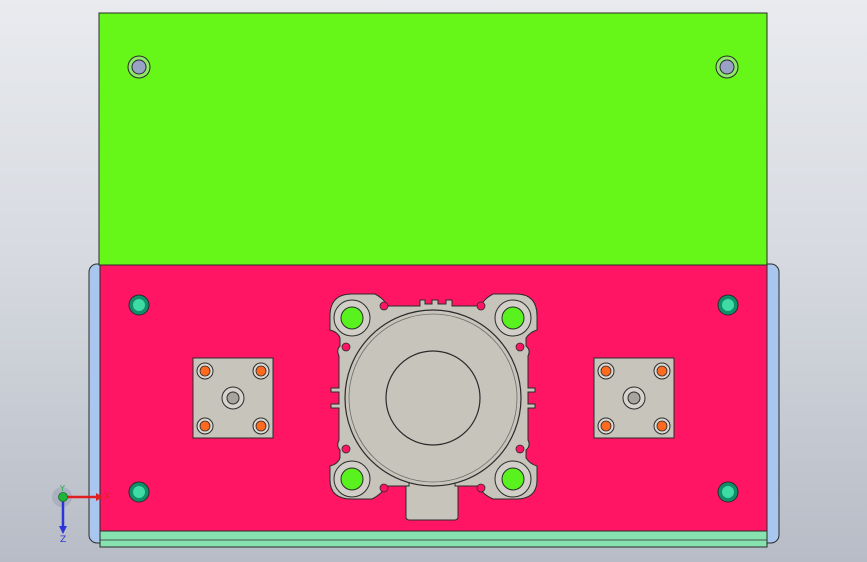  Describe the element at coordinates (63, 540) in the screenshot. I see `z-axis-label: Z` at that location.